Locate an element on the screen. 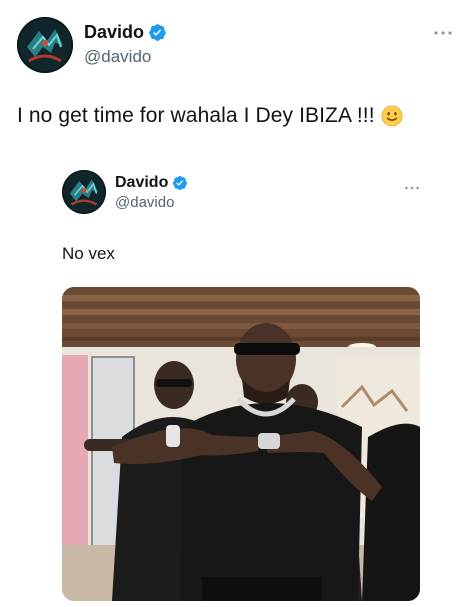 The height and width of the screenshot is (607, 461). author-name: Davido is located at coordinates (125, 32).